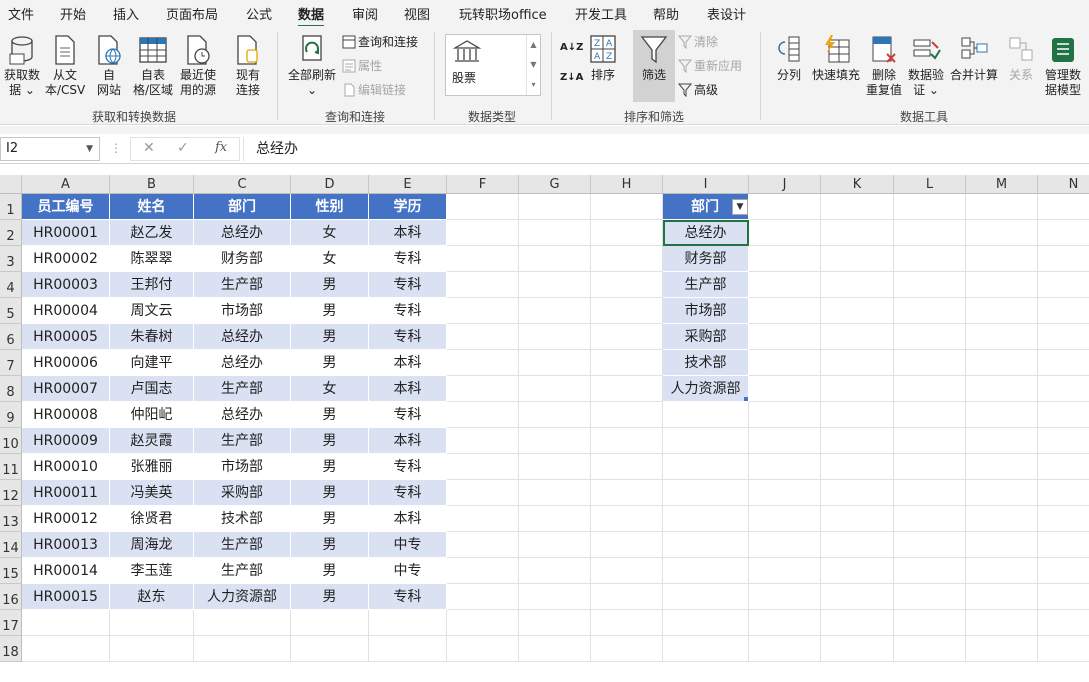 The height and width of the screenshot is (682, 1089). I want to click on recent-sources-button: 最近使 用的源, so click(198, 66).